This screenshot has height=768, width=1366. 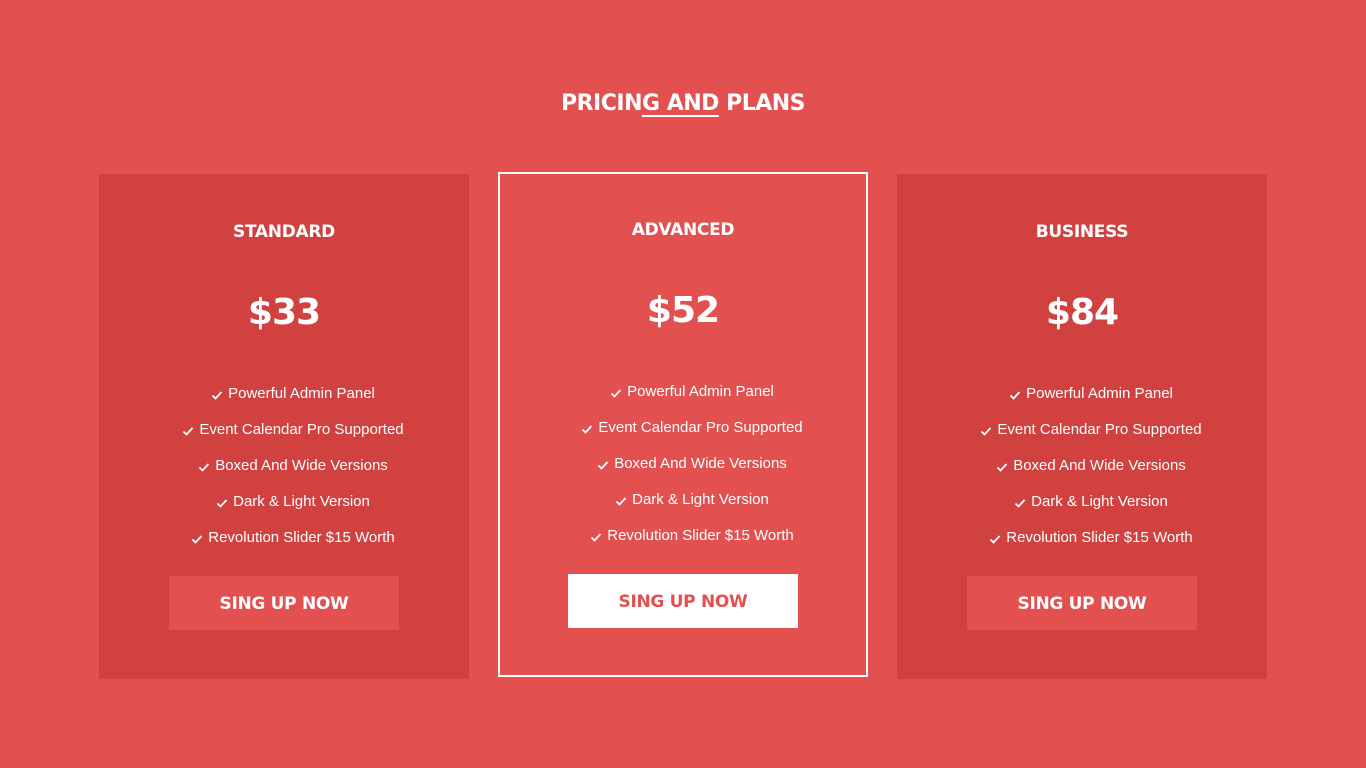 What do you see at coordinates (1082, 603) in the screenshot?
I see `signup-button-business: SING UP NOW` at bounding box center [1082, 603].